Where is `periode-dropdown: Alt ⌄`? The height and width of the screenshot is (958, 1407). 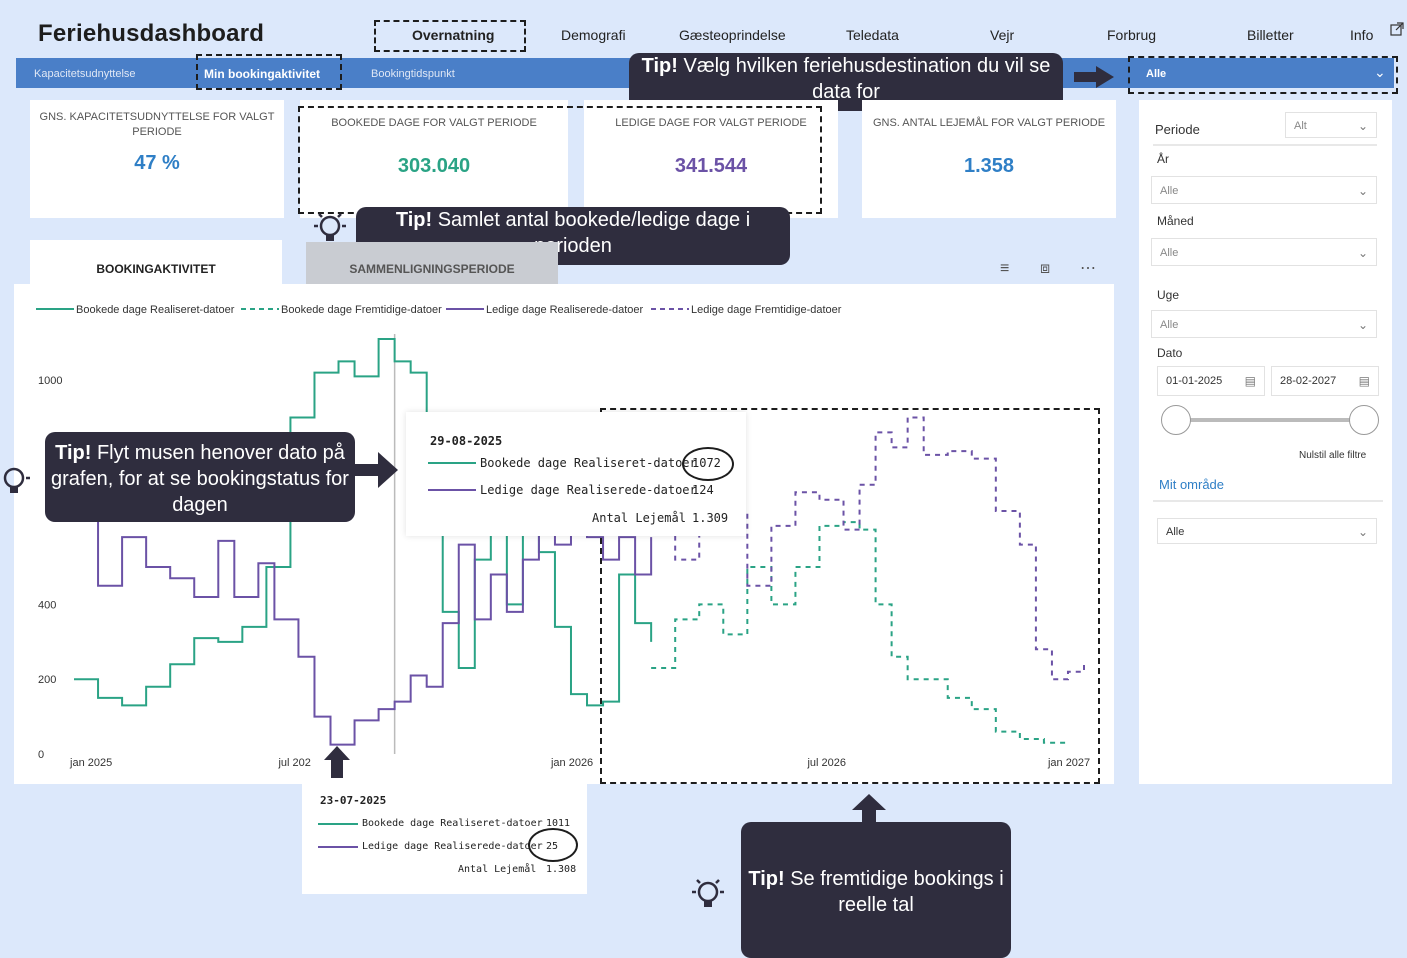 periode-dropdown: Alt ⌄ is located at coordinates (1331, 125).